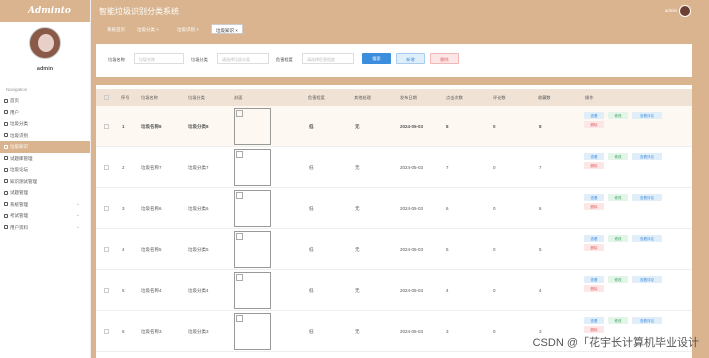 This screenshot has width=709, height=358. I want to click on sidebar-item-label: 系统管理, so click(19, 204).